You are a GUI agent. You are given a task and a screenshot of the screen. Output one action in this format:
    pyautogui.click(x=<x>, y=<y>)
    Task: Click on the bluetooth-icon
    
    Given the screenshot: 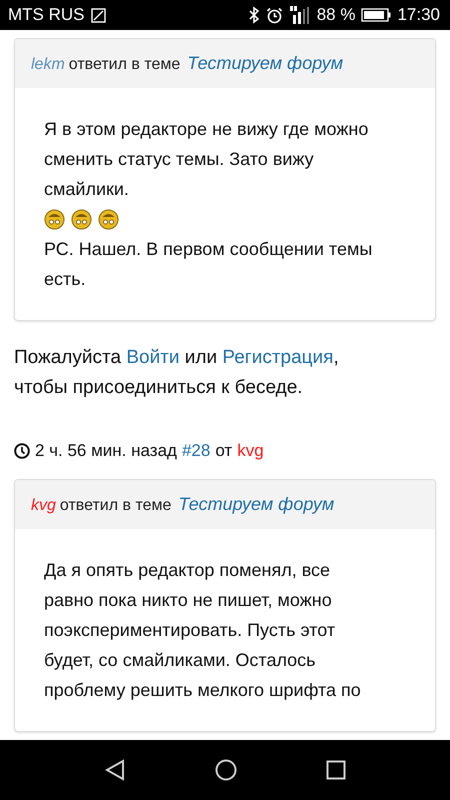 What is the action you would take?
    pyautogui.click(x=254, y=15)
    